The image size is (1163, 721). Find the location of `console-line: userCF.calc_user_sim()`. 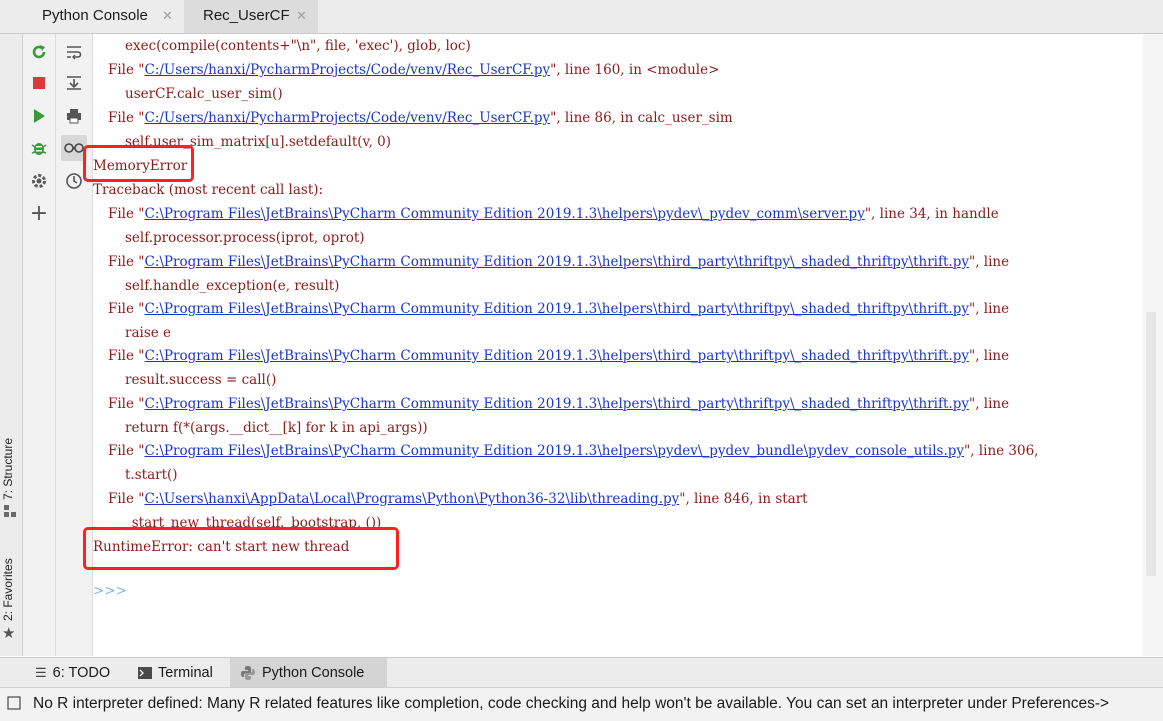

console-line: userCF.calc_user_sim() is located at coordinates (204, 94).